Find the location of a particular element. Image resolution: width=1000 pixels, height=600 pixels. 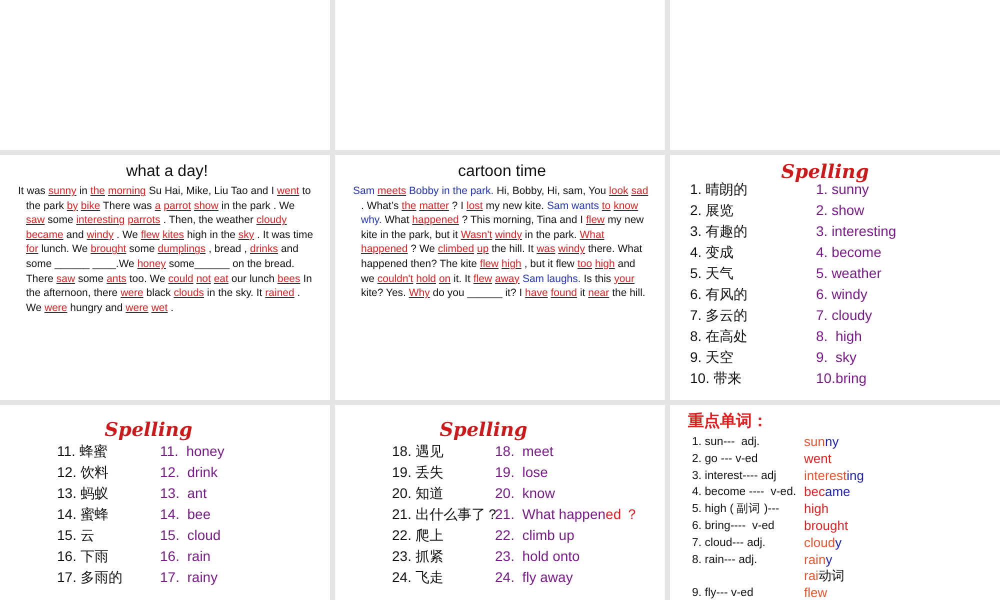

chinese-term: 6. 有风的 is located at coordinates (719, 294).